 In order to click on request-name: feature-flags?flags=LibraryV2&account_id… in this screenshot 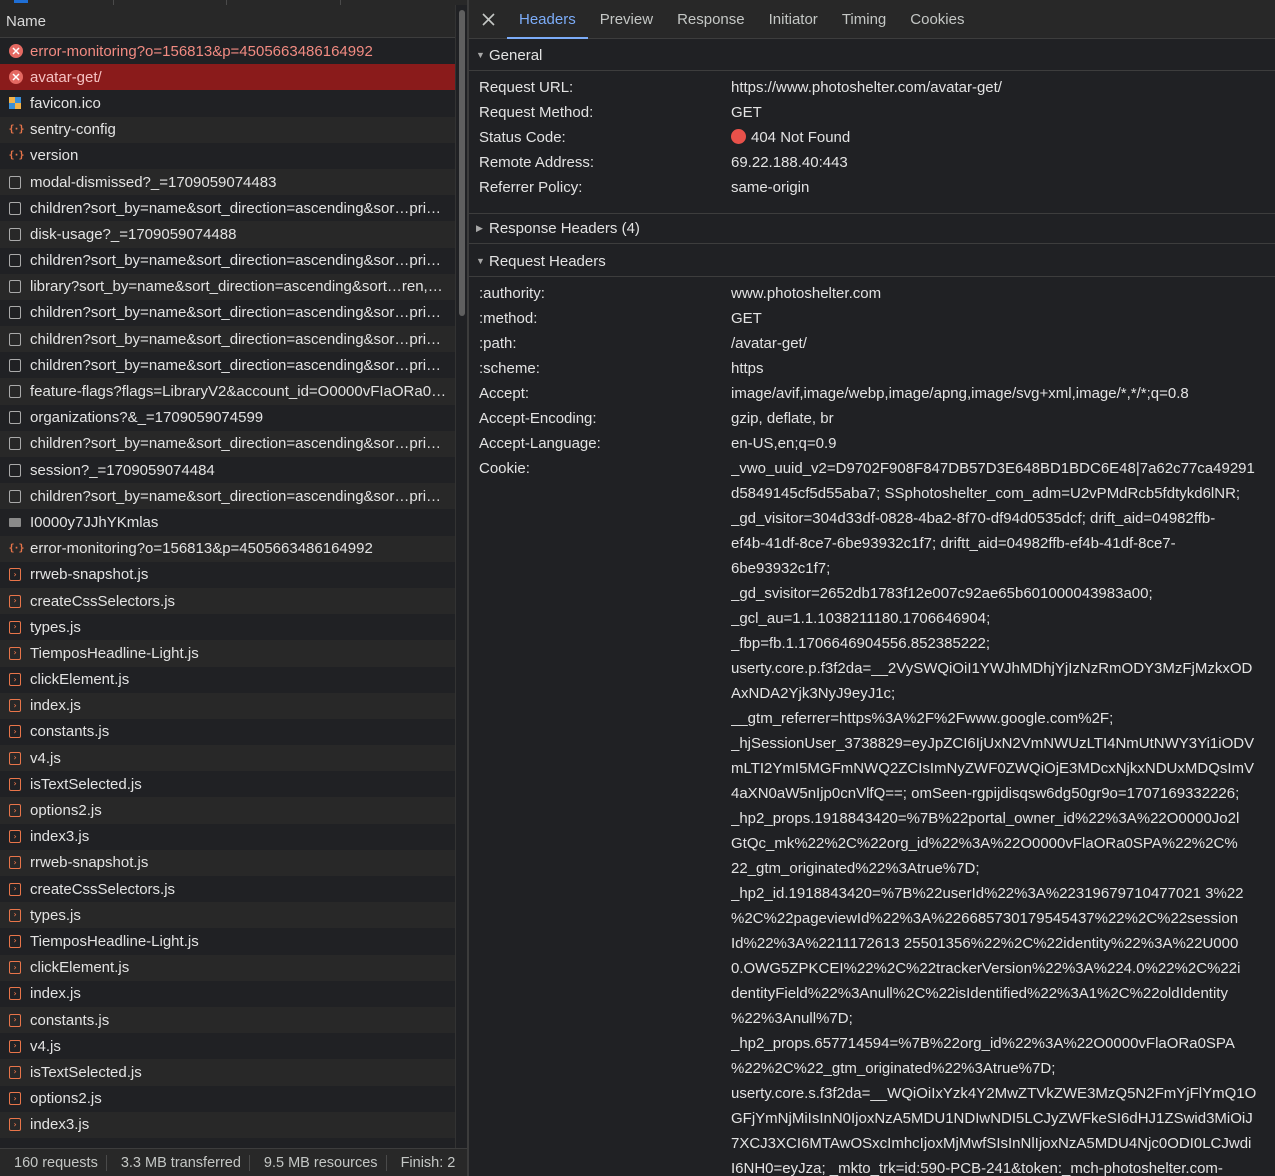, I will do `click(238, 392)`.